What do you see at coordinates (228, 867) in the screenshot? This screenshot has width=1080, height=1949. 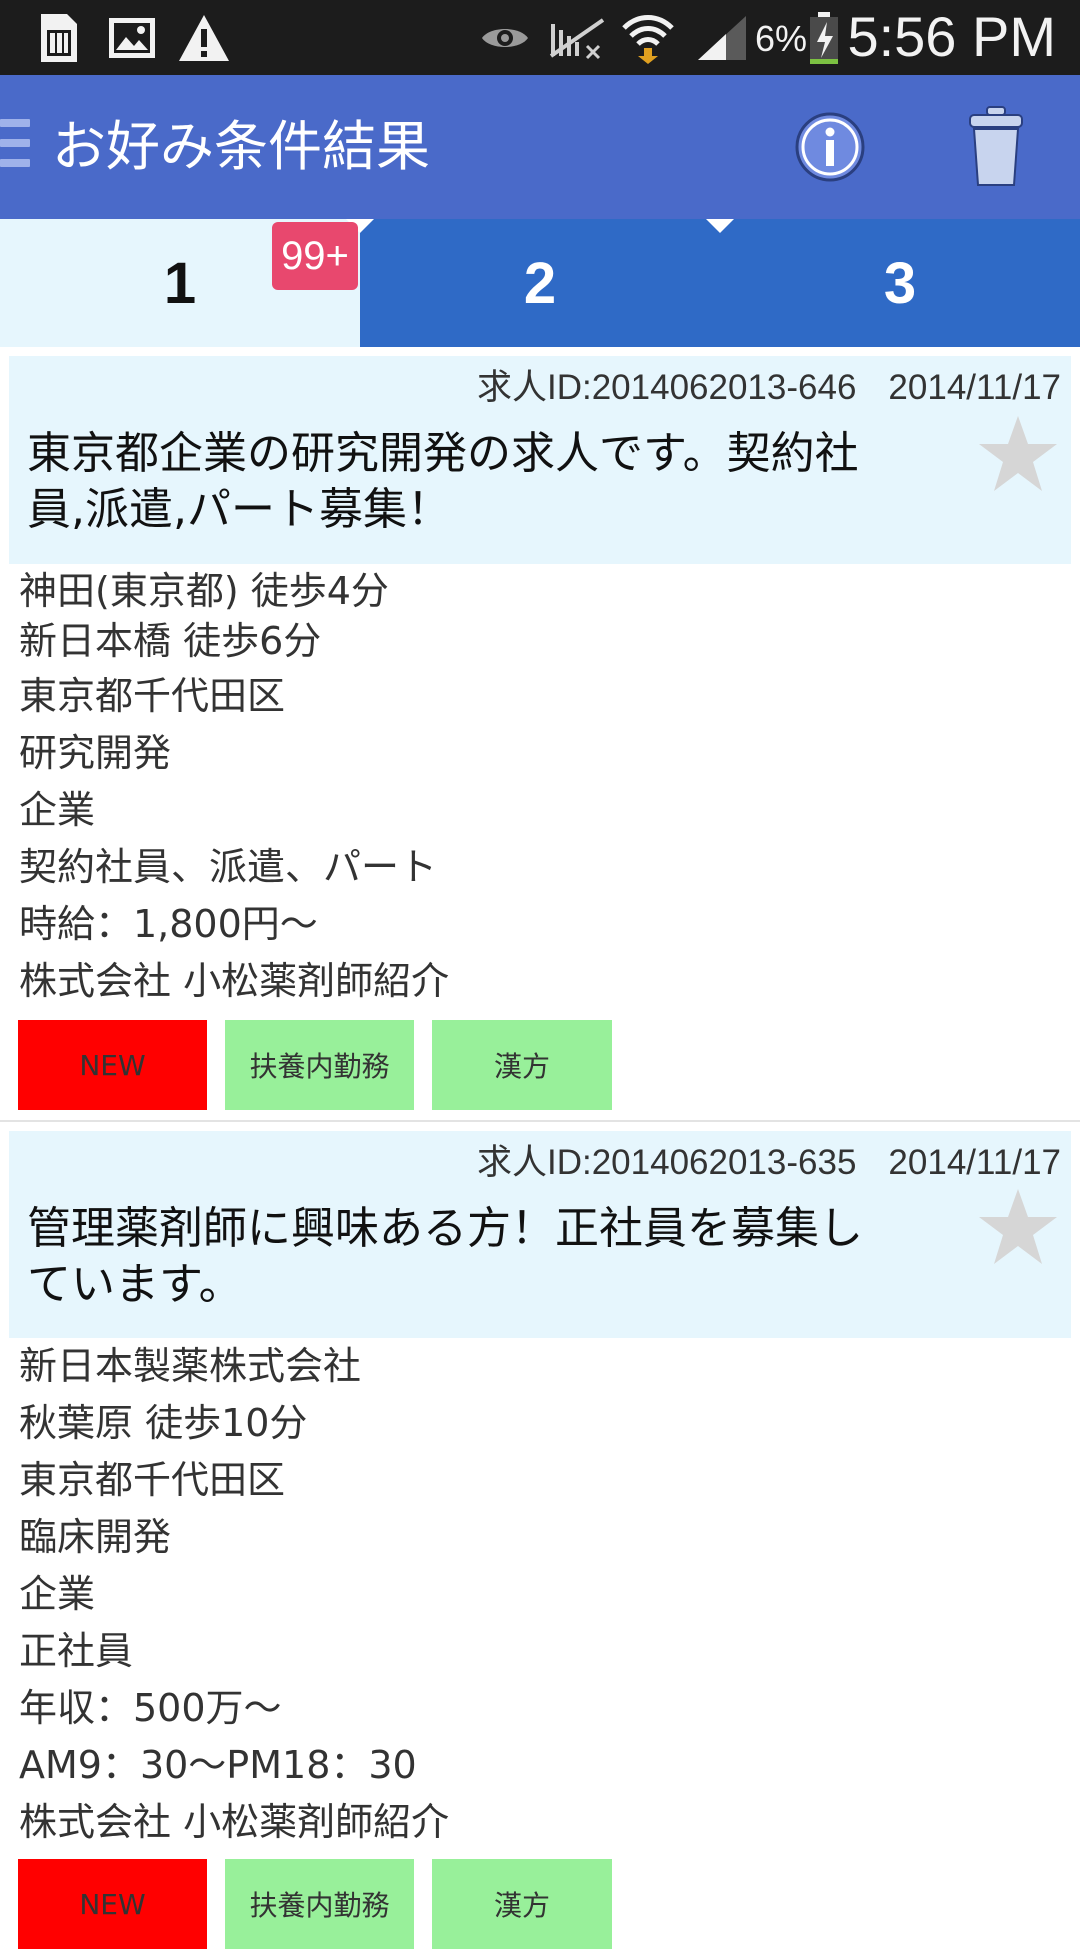 I see `job-employment-type: 契約社員、派遣、パート` at bounding box center [228, 867].